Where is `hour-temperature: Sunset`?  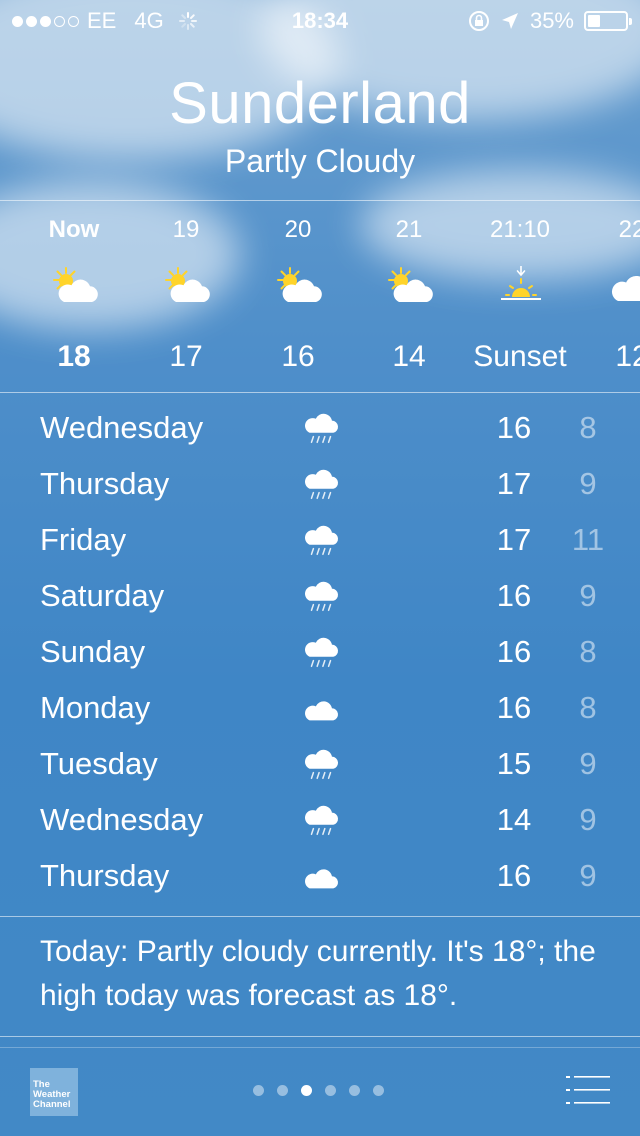 hour-temperature: Sunset is located at coordinates (520, 356).